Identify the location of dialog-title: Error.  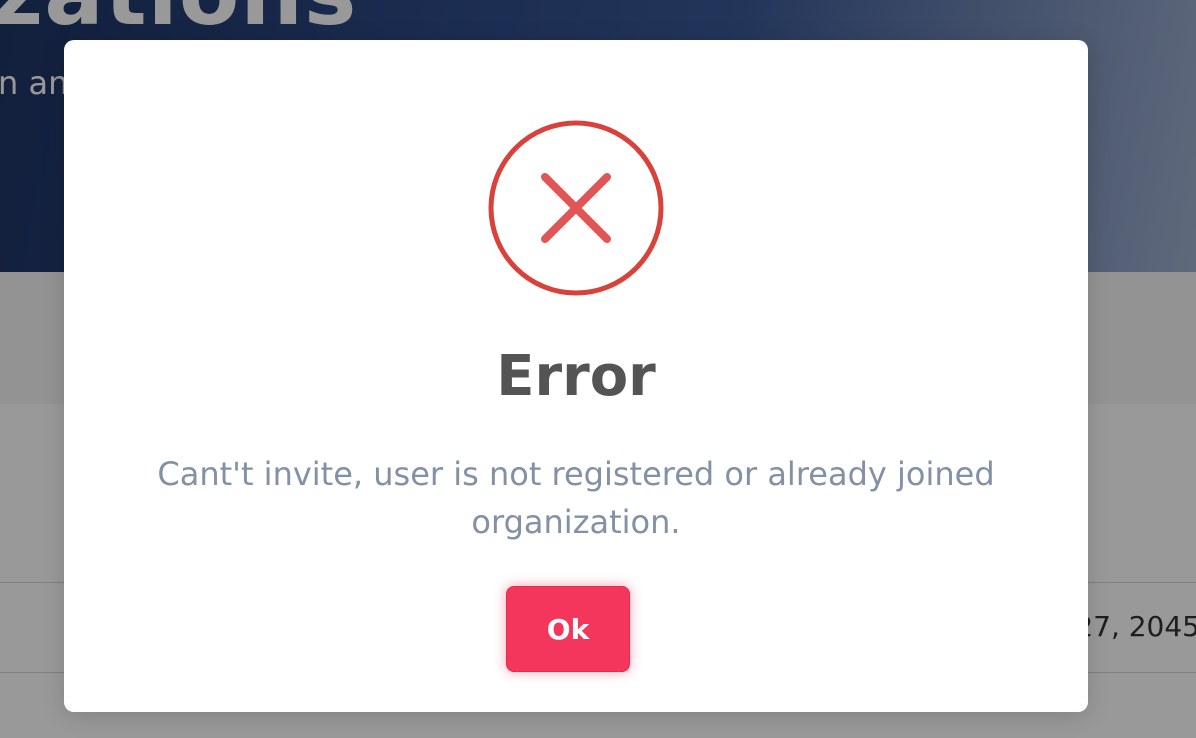
(576, 376).